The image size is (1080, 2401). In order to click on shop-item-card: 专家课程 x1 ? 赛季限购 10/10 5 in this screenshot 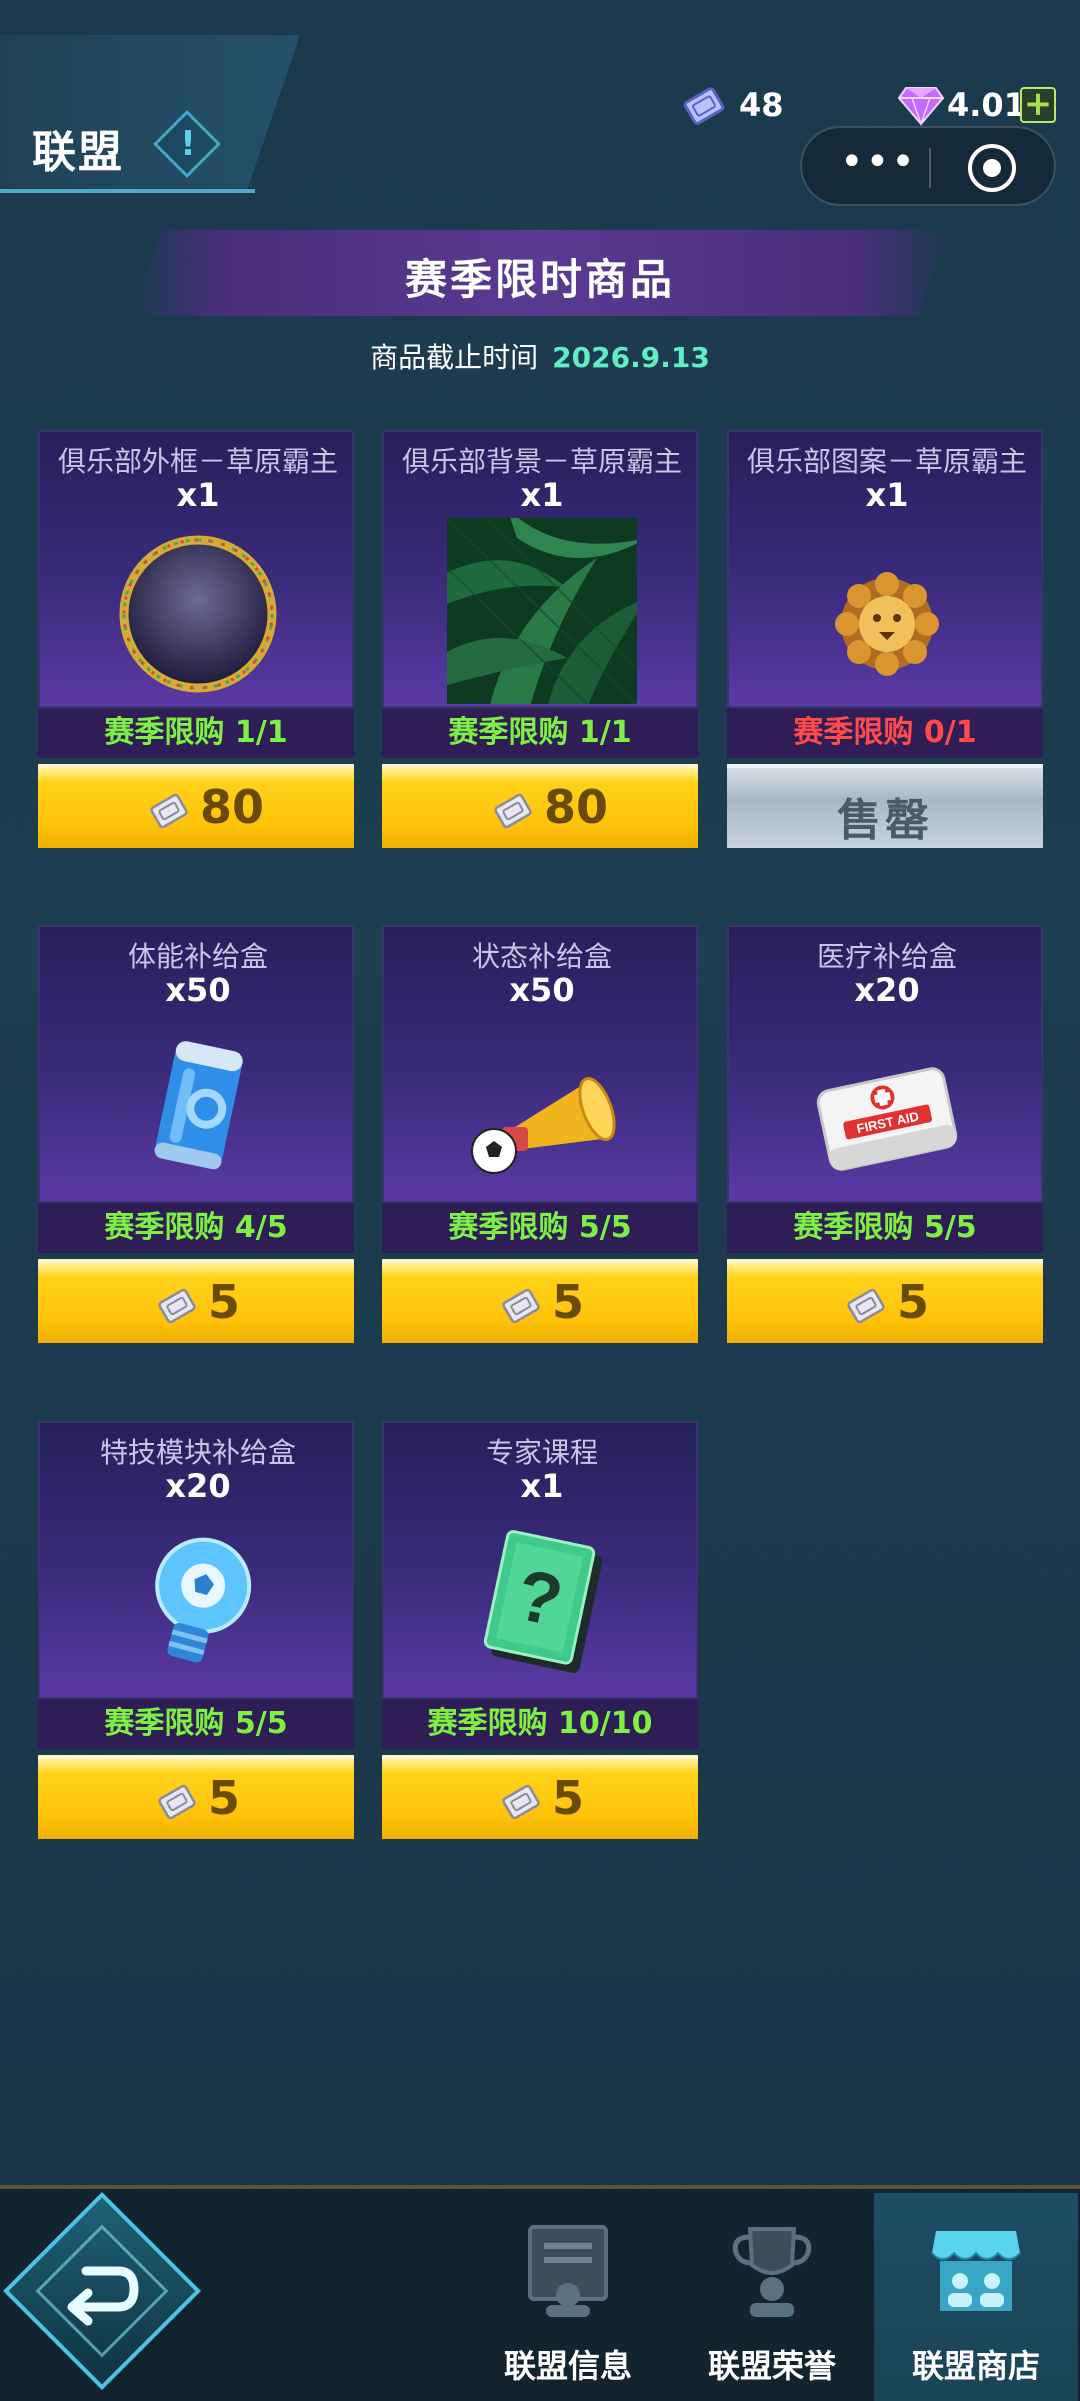, I will do `click(540, 1630)`.